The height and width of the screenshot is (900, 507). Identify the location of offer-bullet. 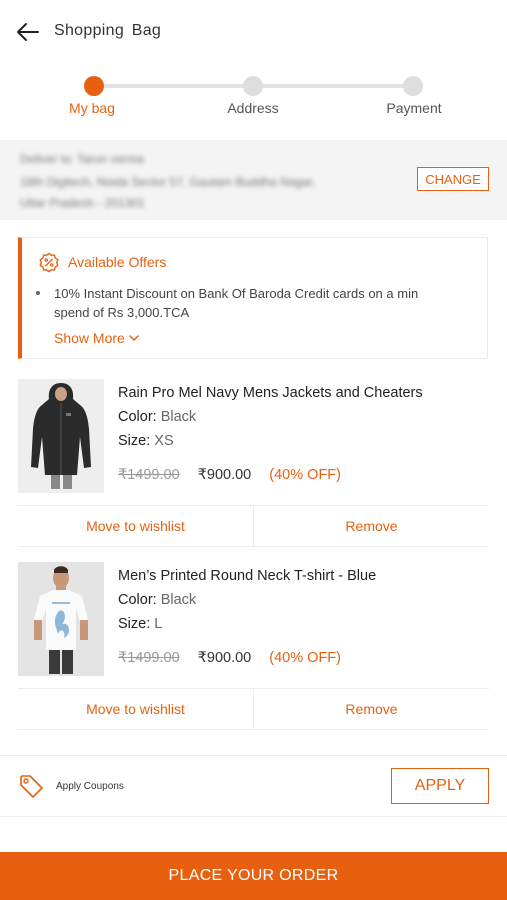
(38, 293).